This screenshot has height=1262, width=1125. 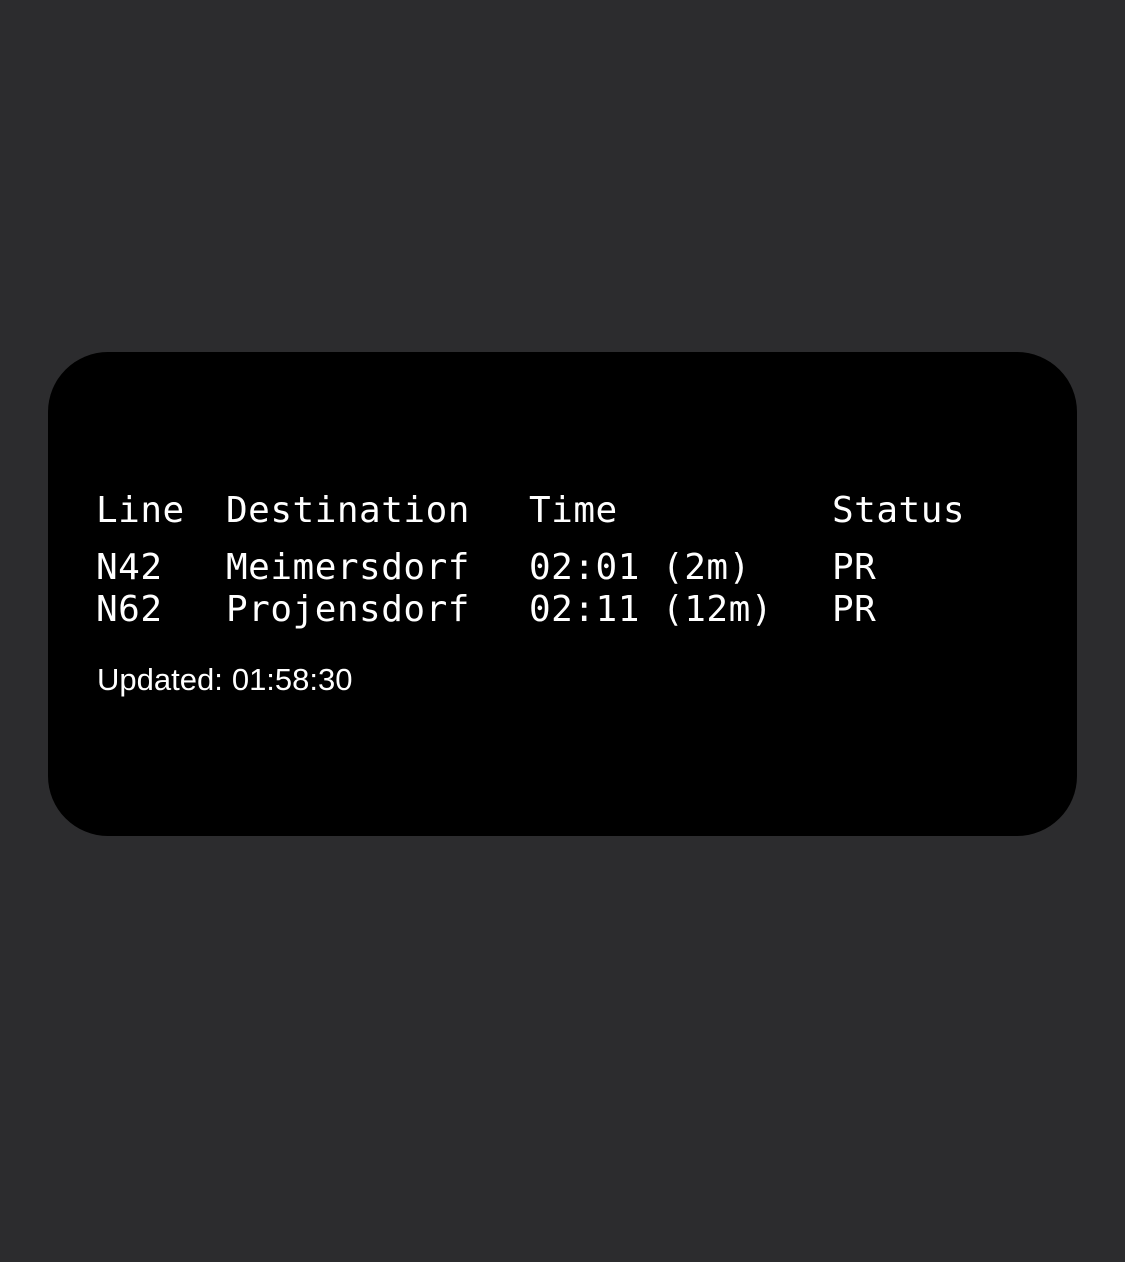 I want to click on updated-timestamp: Updated: 01:58:30, so click(x=225, y=680).